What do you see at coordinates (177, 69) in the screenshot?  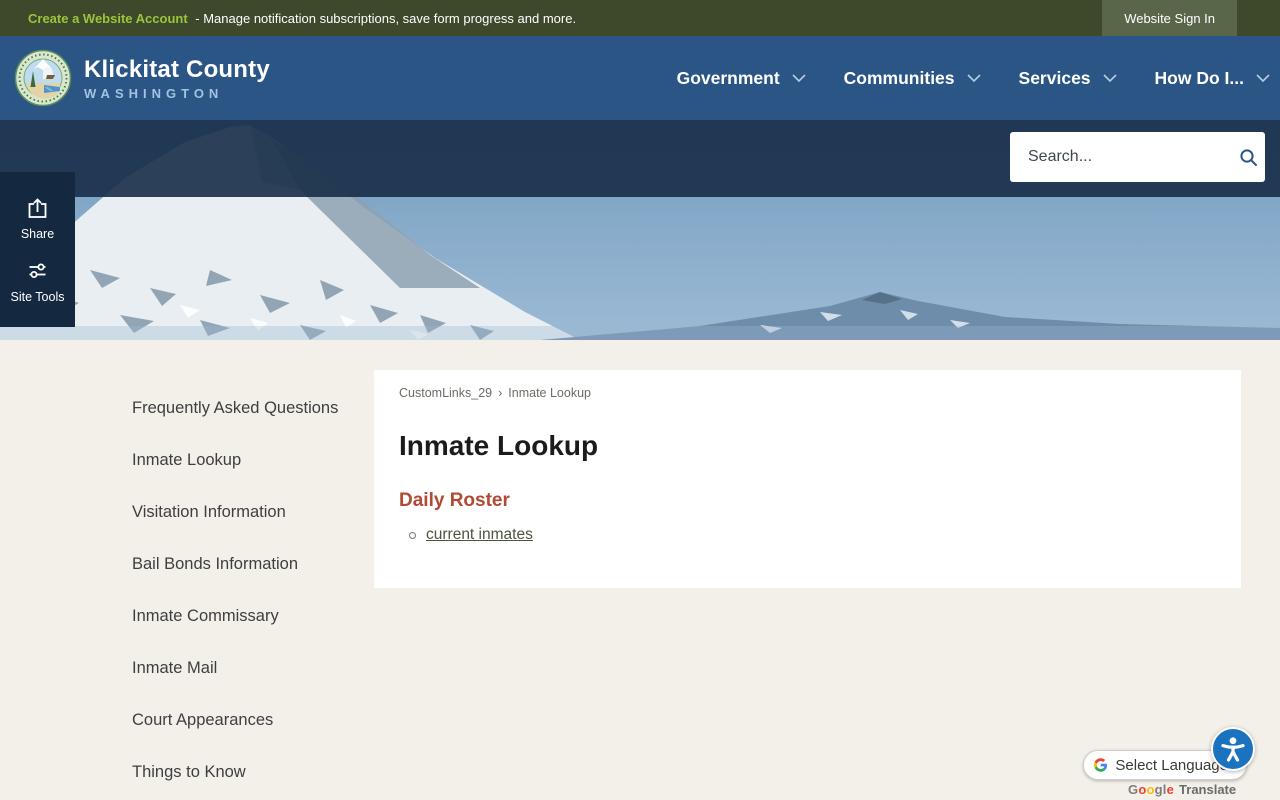 I see `site-title: Klickitat County` at bounding box center [177, 69].